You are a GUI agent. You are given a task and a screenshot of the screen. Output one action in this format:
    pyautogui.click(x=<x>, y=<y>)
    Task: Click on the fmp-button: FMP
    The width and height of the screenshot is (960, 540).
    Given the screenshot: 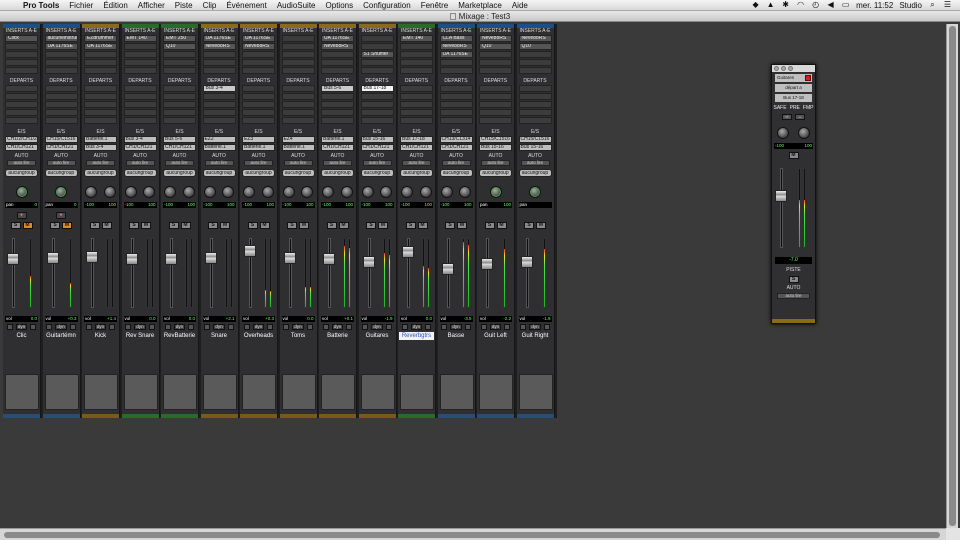 What is the action you would take?
    pyautogui.click(x=808, y=108)
    